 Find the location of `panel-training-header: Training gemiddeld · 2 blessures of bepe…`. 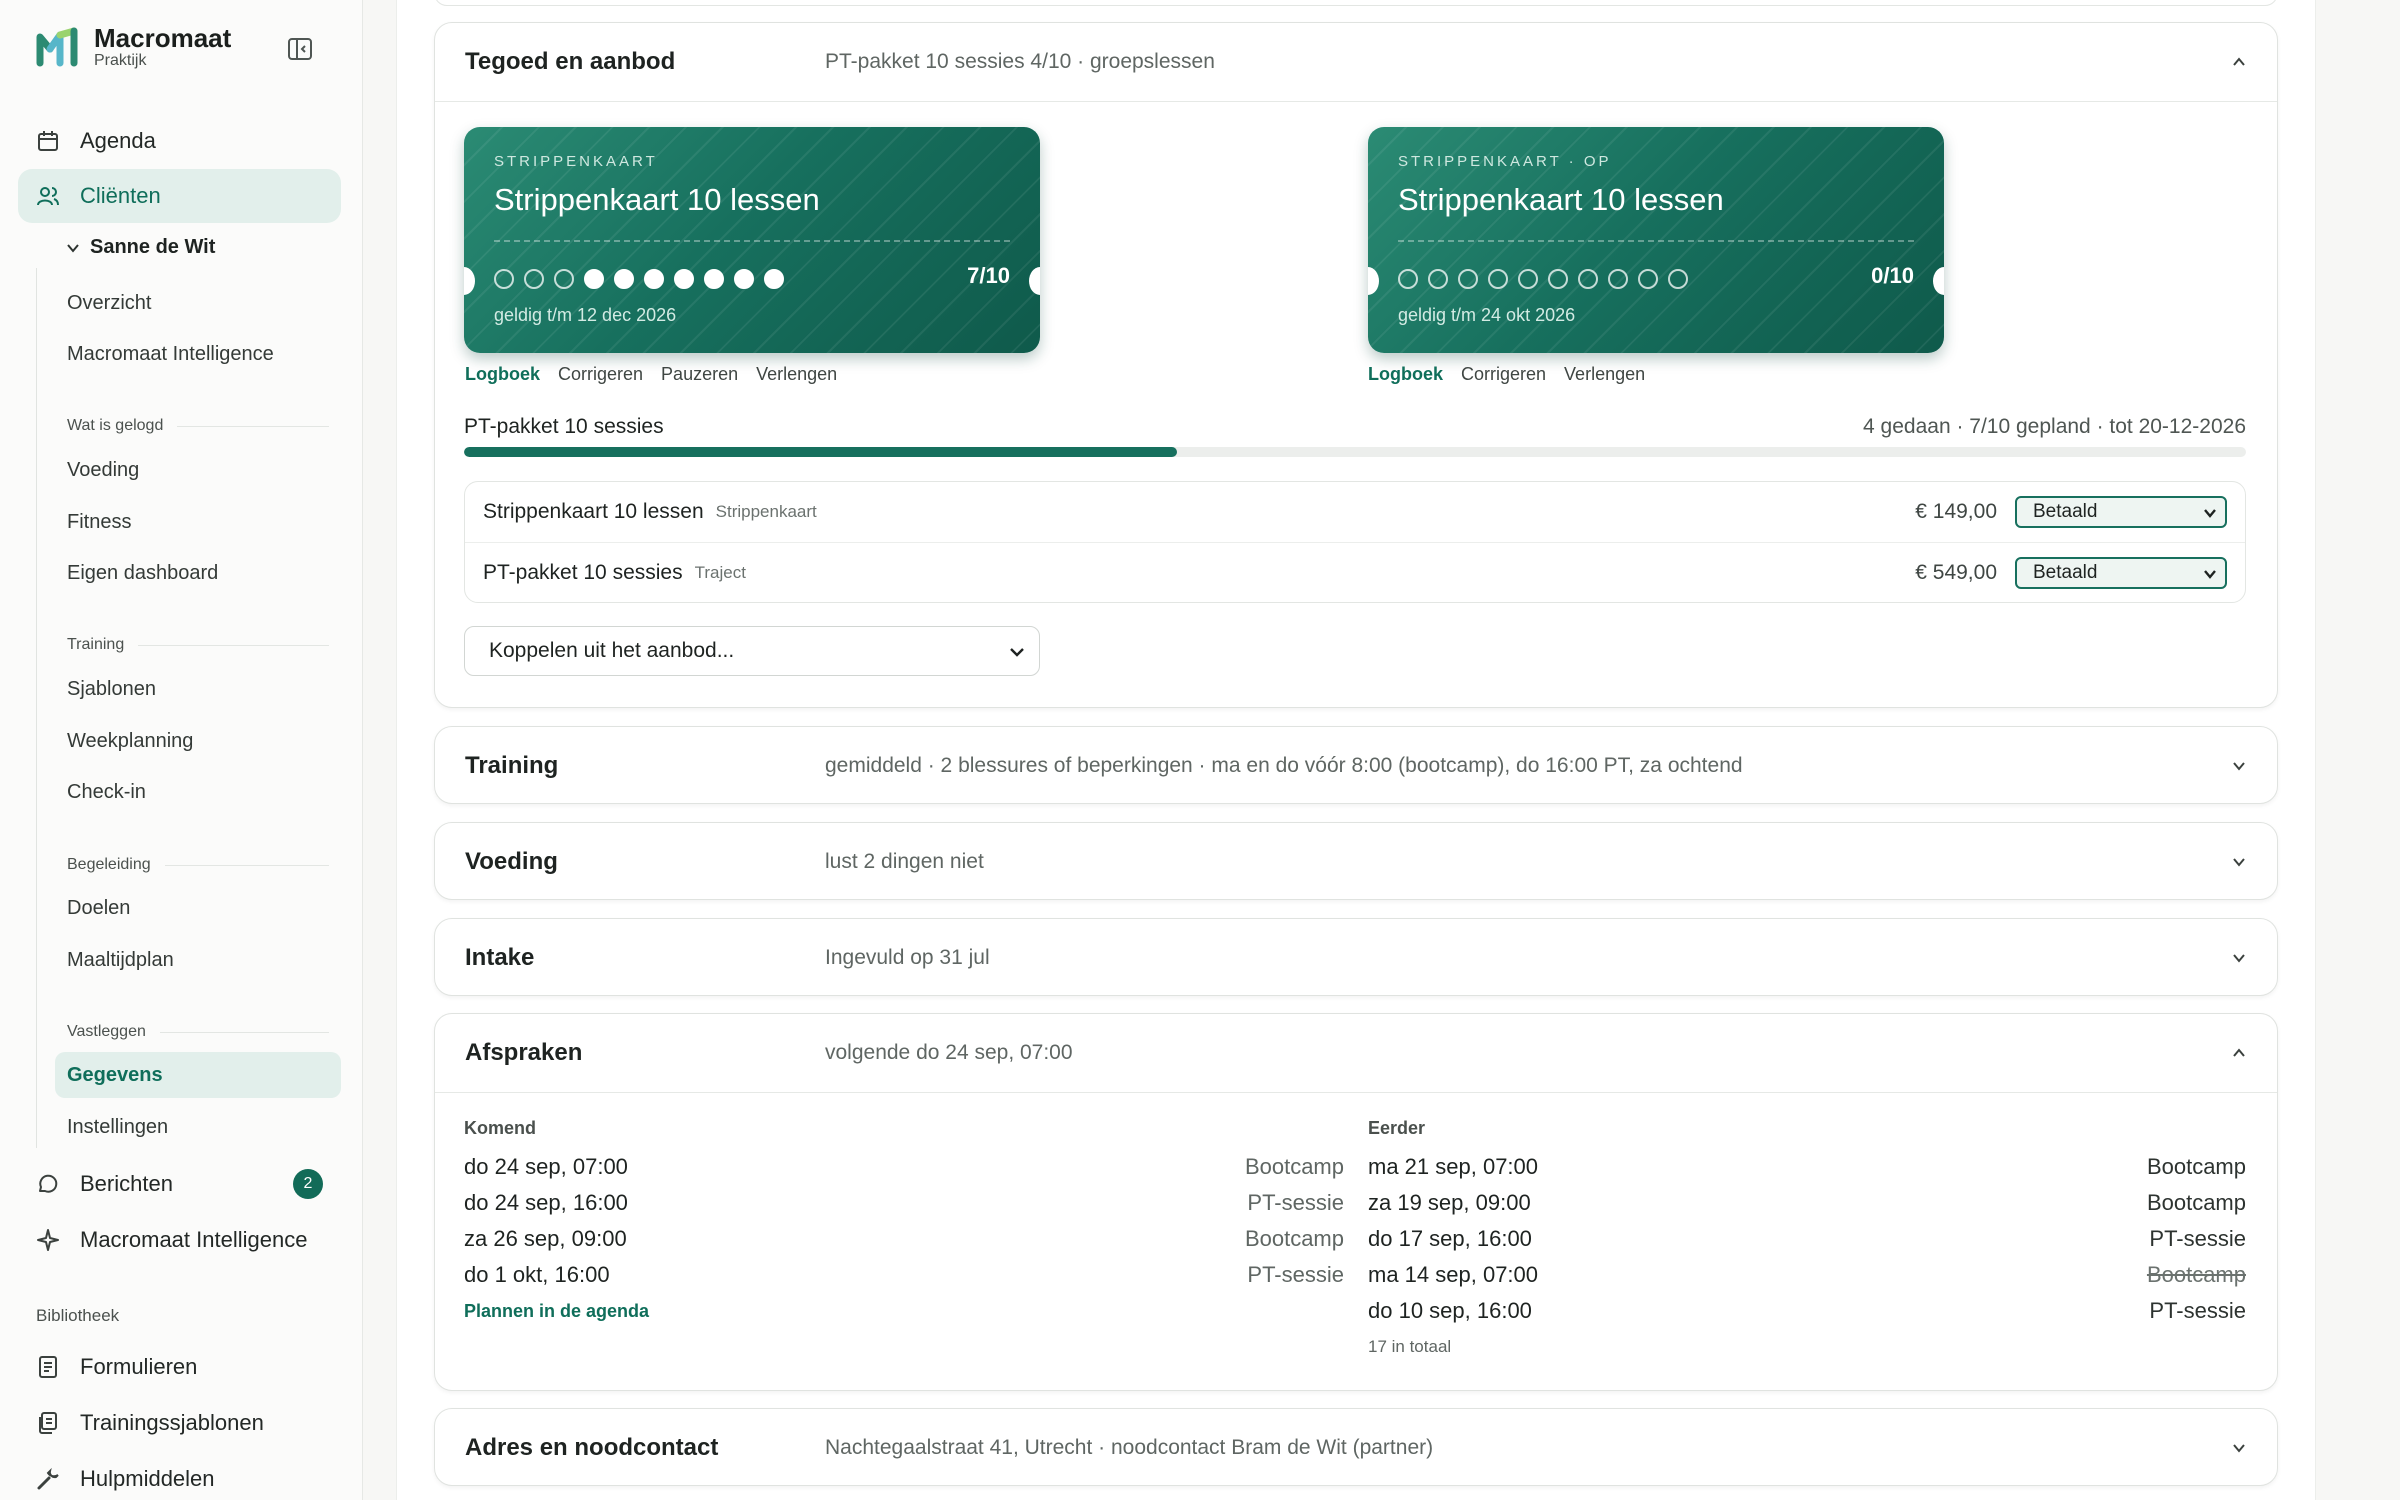

panel-training-header: Training gemiddeld · 2 blessures of bepe… is located at coordinates (1356, 766).